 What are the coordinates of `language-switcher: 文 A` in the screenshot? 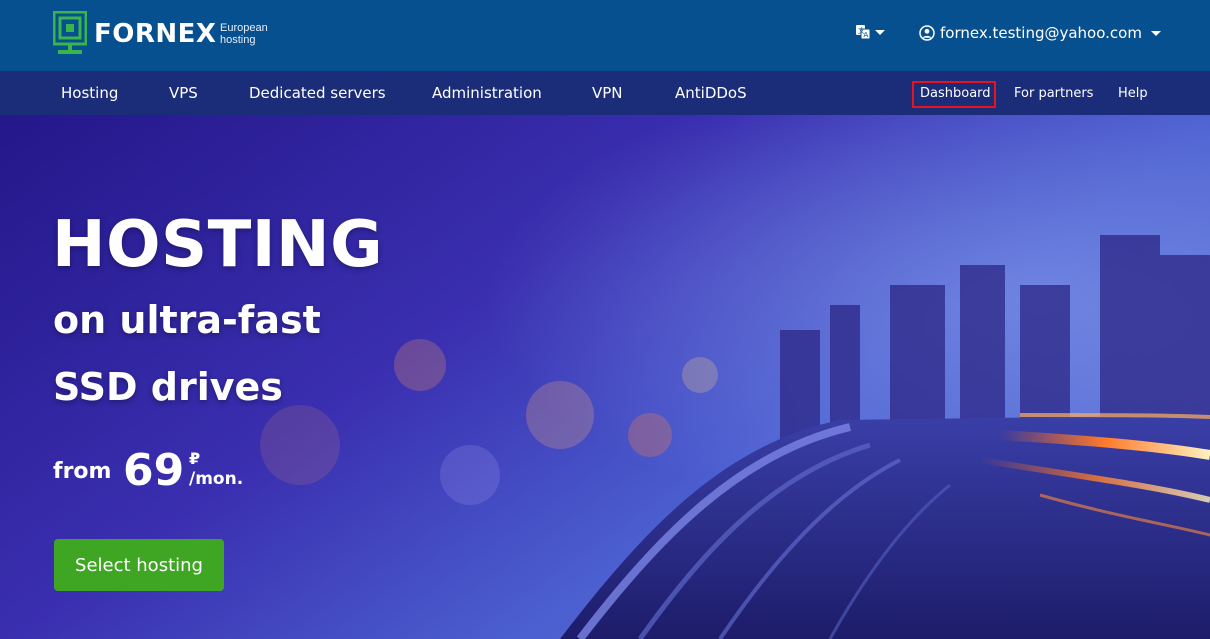 It's located at (870, 32).